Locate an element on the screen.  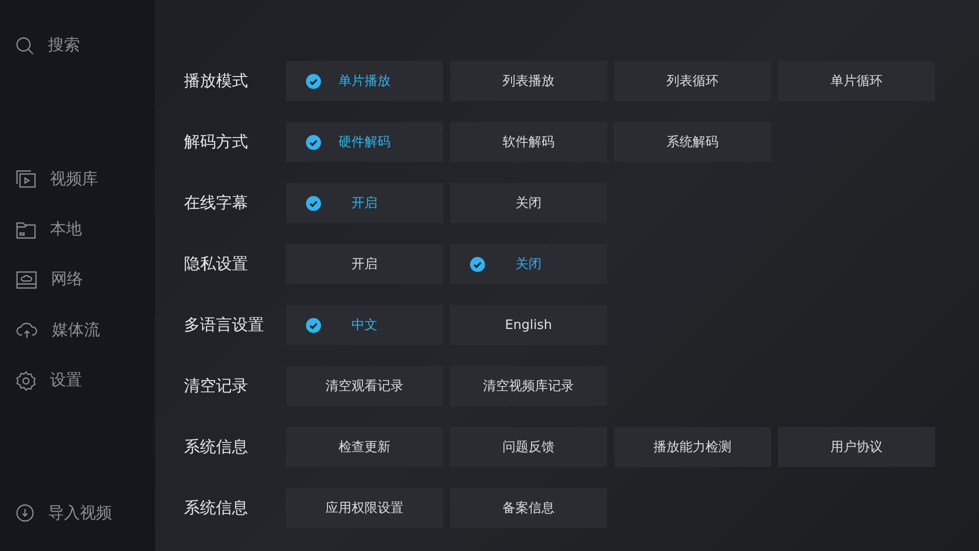
sidebar-item: 媒体流 is located at coordinates (85, 331).